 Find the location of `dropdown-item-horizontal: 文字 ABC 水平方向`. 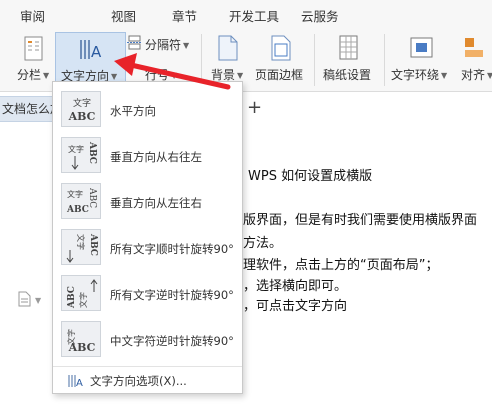

dropdown-item-horizontal: 文字 ABC 水平方向 is located at coordinates (147, 109).